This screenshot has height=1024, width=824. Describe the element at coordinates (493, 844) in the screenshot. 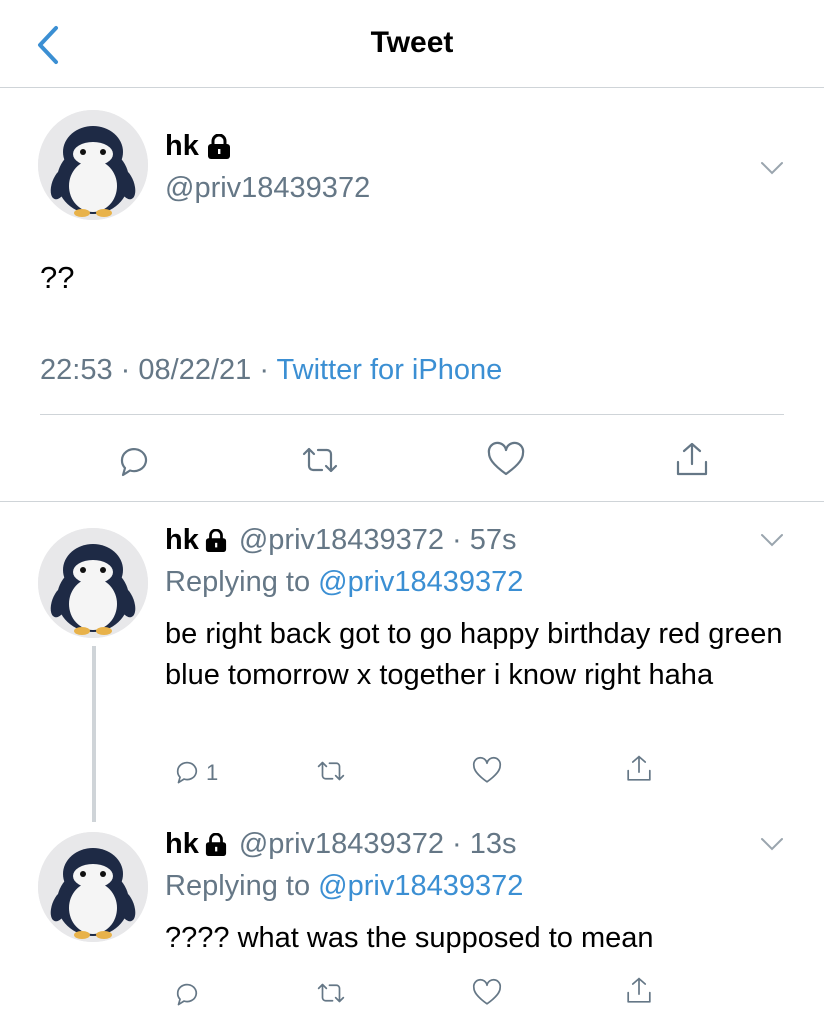

I see `tweet-age: 13s` at that location.